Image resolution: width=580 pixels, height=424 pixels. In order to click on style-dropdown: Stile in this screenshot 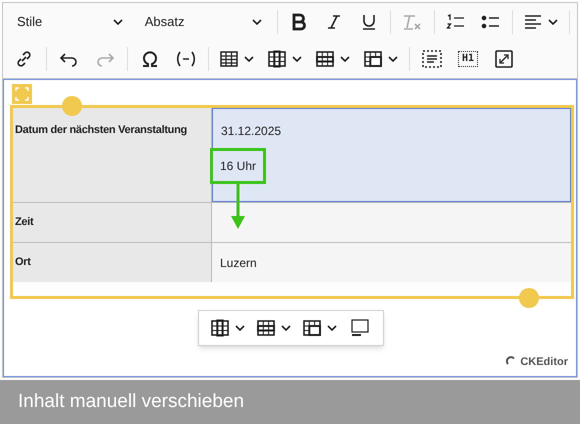, I will do `click(70, 22)`.